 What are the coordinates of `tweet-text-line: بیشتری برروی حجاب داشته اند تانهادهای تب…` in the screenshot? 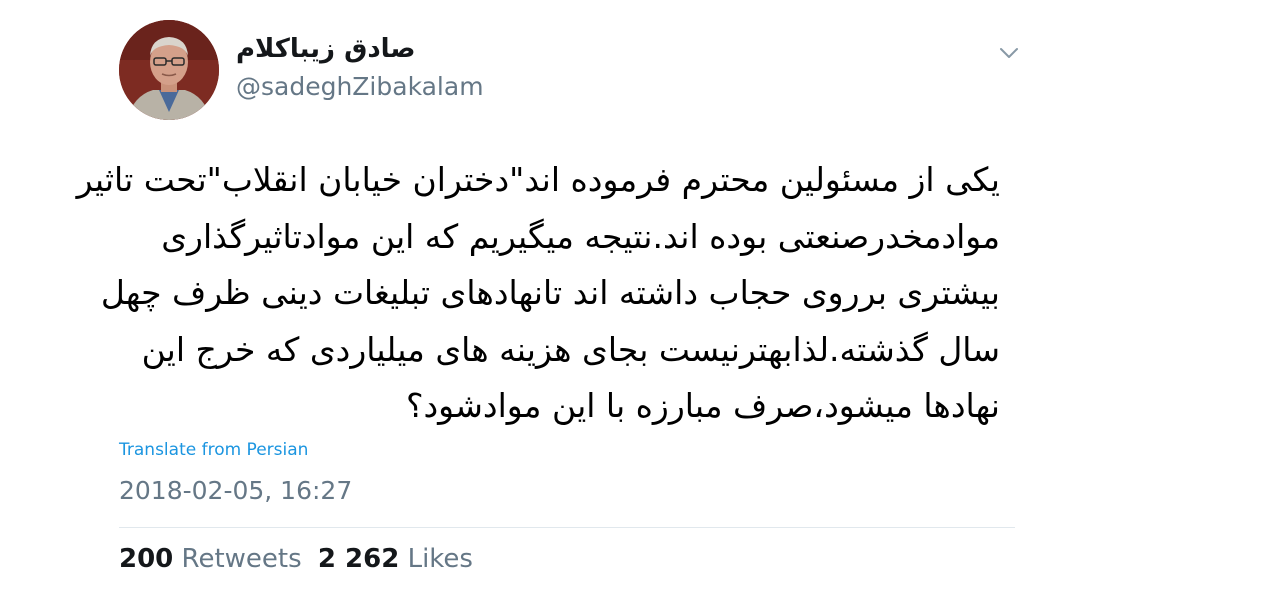 It's located at (550, 292).